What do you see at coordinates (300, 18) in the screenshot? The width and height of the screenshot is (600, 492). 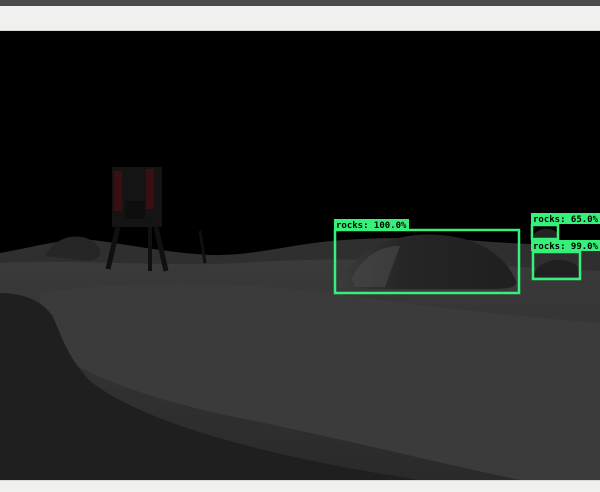 I see `viewer-top-bar` at bounding box center [300, 18].